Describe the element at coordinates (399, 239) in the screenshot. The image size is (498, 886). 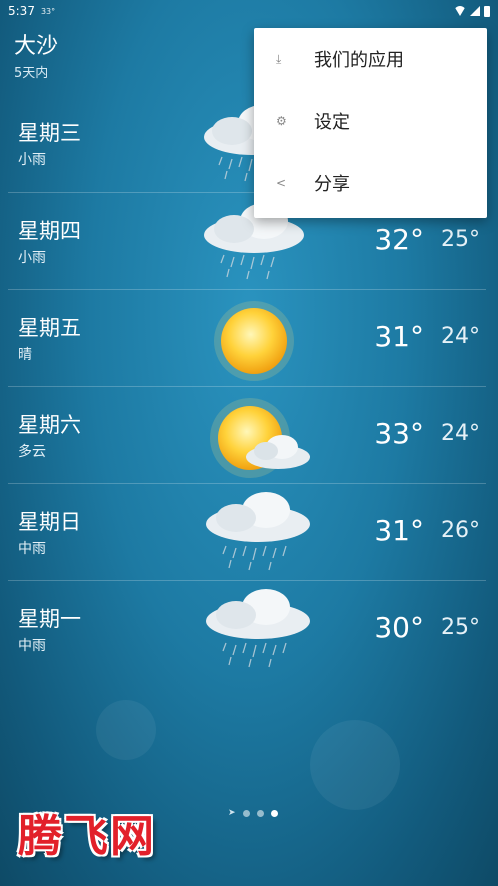
I see `high-temp: 32°` at that location.